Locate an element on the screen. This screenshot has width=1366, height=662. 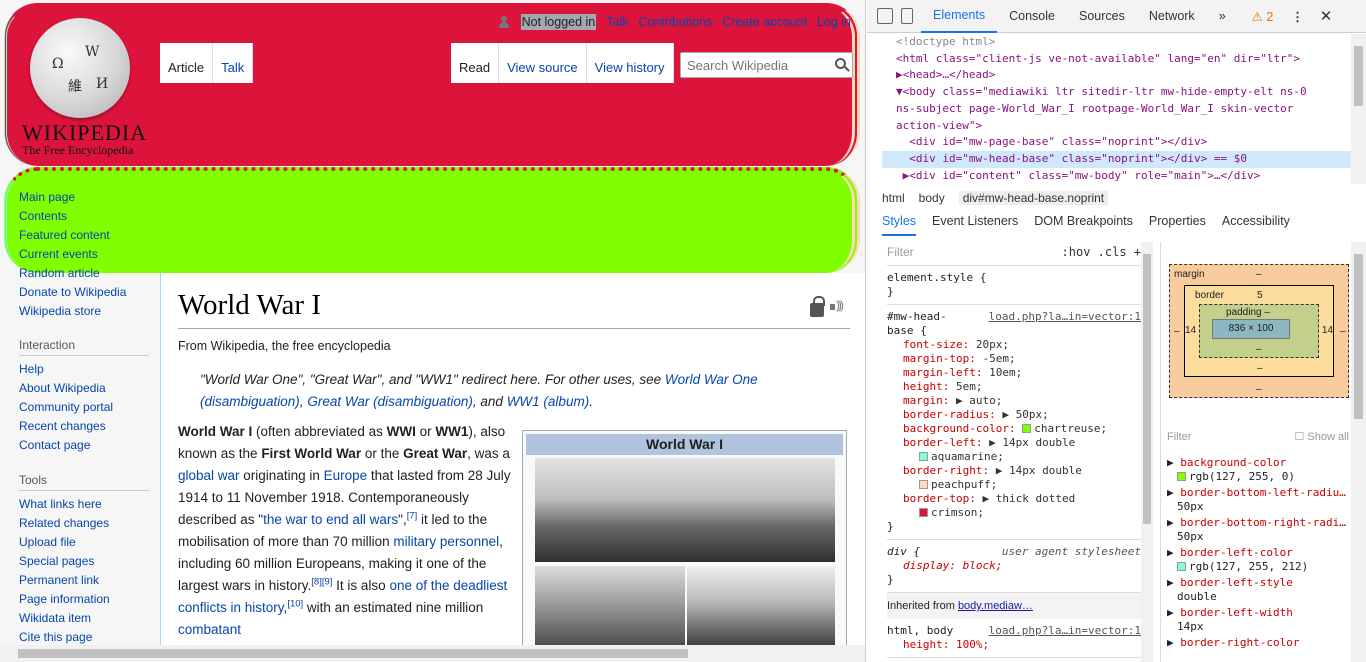
hov-cls-toggles: :hov .cls + is located at coordinates (1101, 253).